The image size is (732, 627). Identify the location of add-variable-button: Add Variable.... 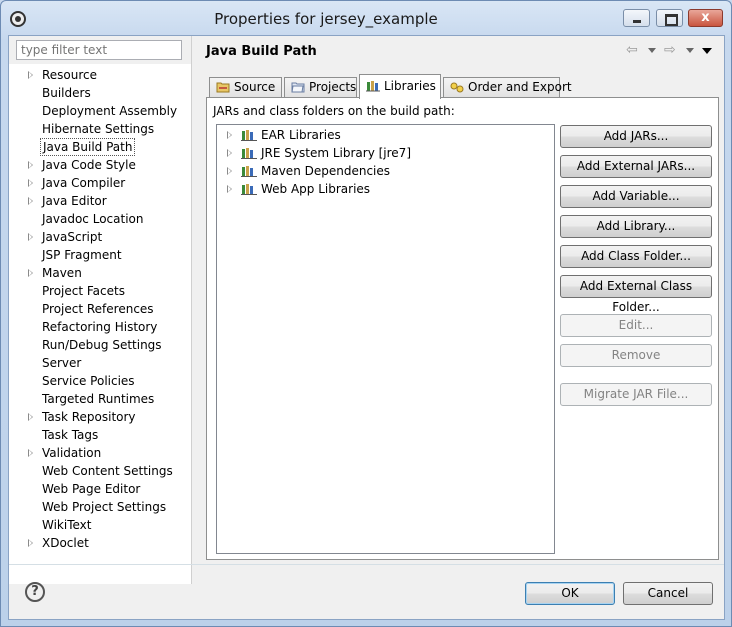
(636, 196).